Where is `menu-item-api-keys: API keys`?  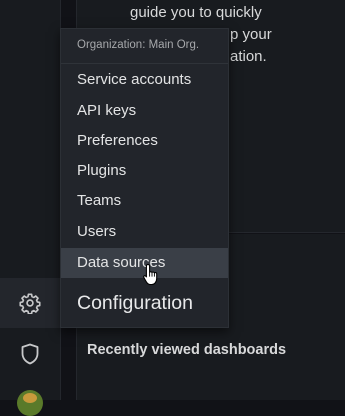
menu-item-api-keys: API keys is located at coordinates (144, 111).